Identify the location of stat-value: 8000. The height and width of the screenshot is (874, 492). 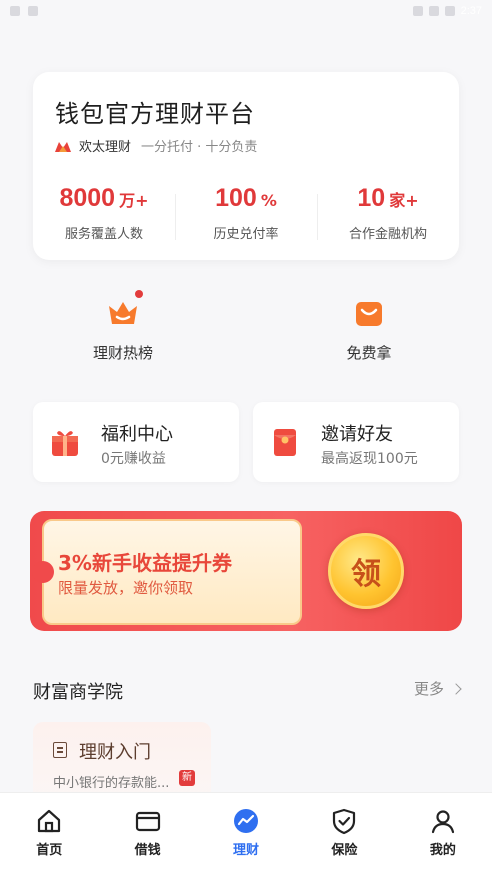
(87, 198).